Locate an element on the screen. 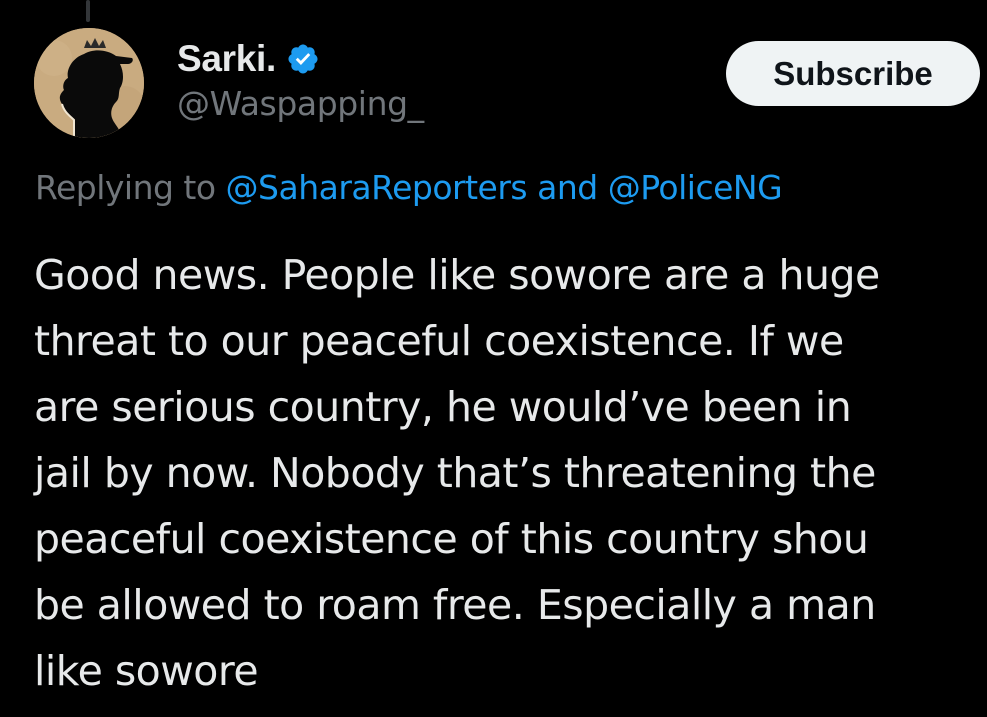 This screenshot has width=987, height=717. author-name-row: Sarki. is located at coordinates (248, 59).